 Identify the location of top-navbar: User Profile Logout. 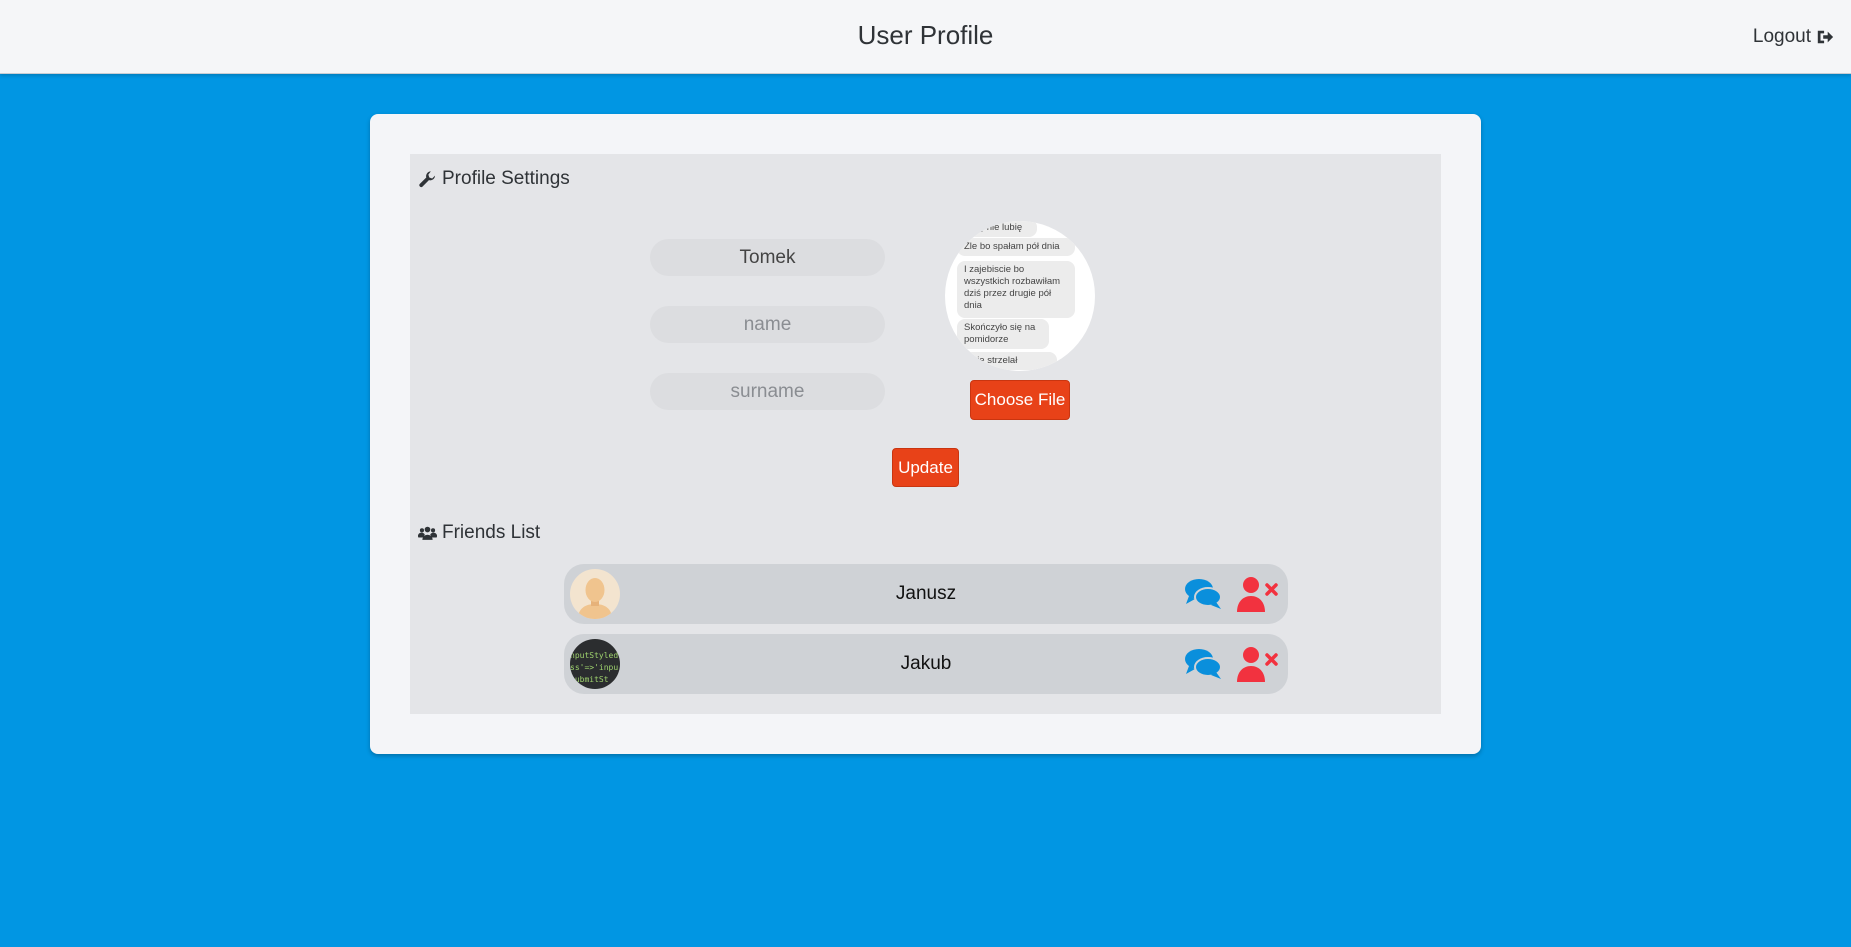
(925, 37).